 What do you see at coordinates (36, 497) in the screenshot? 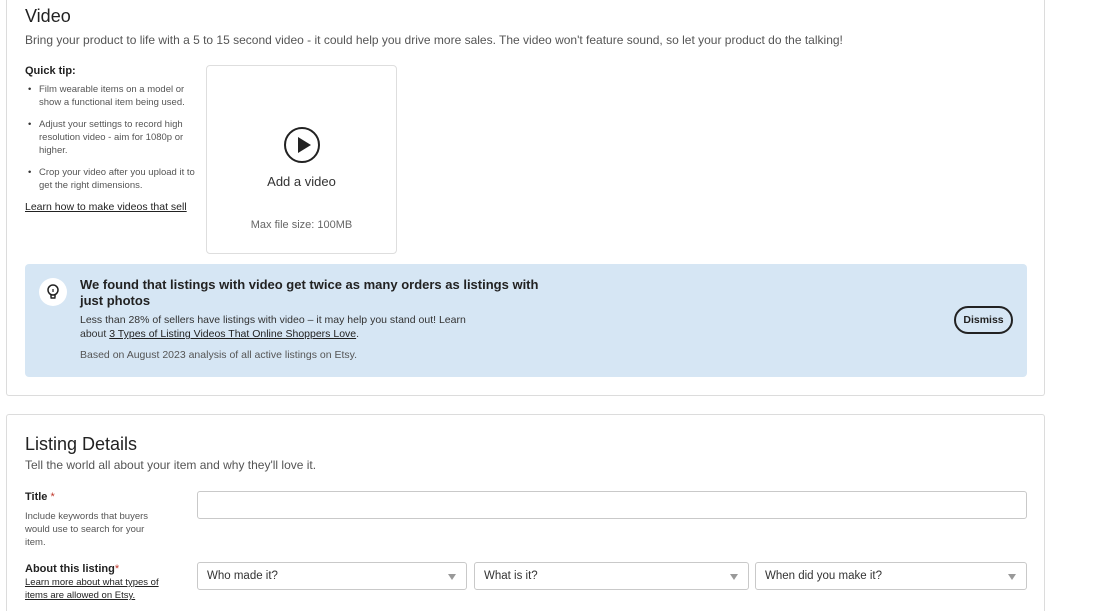
I see `title-label-text: Title` at bounding box center [36, 497].